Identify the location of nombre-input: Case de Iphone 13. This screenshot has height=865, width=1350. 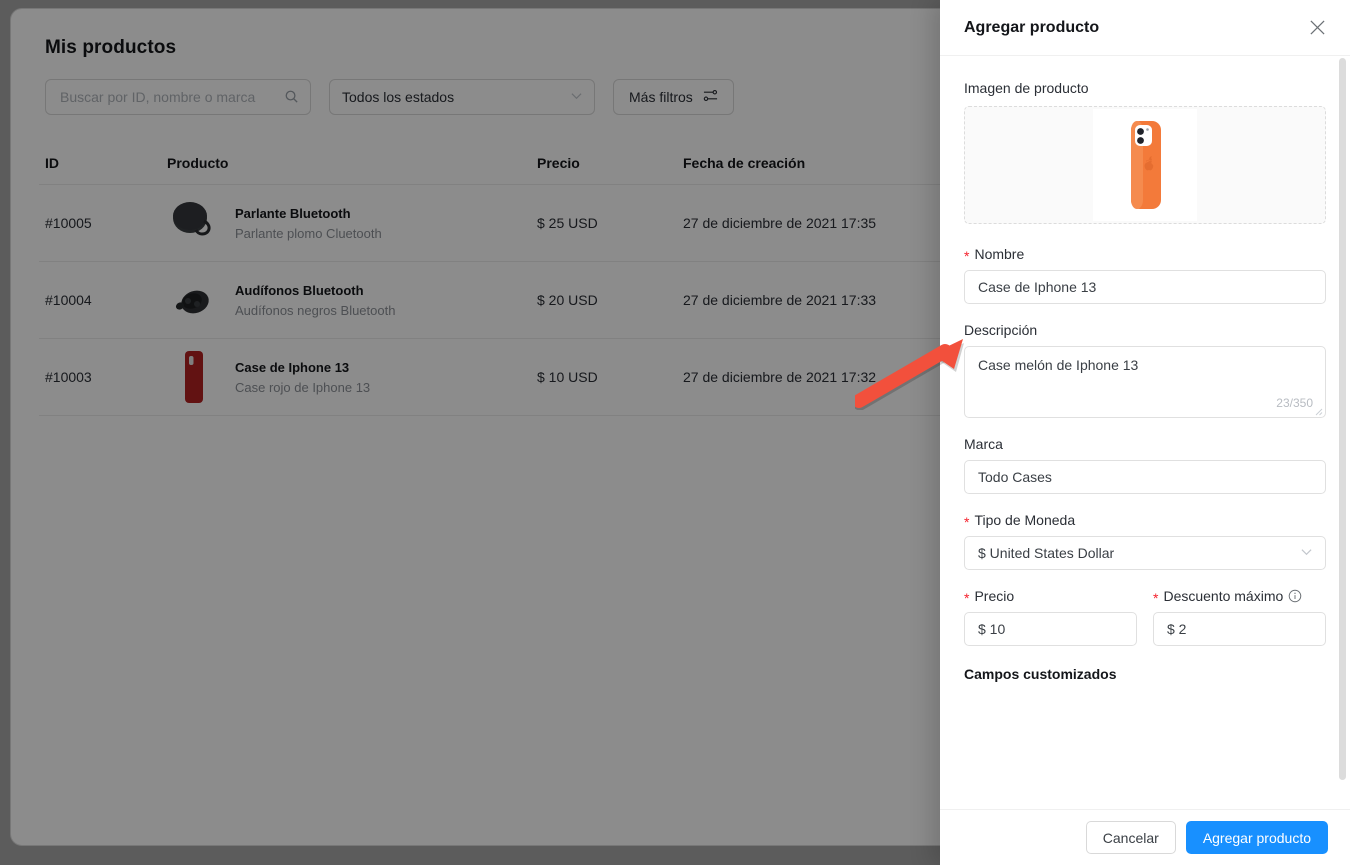
(1145, 287).